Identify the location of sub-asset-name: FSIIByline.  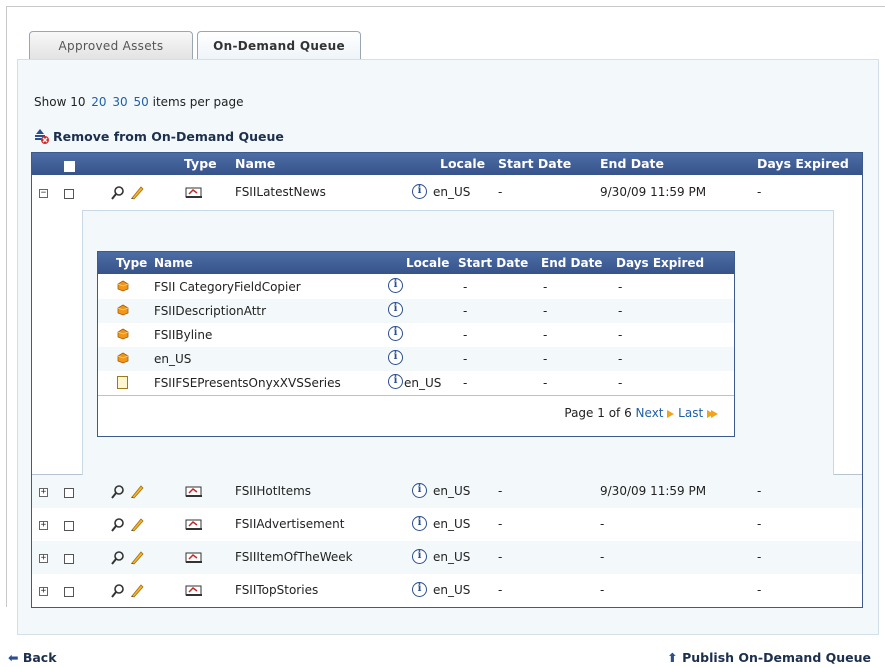
(183, 335).